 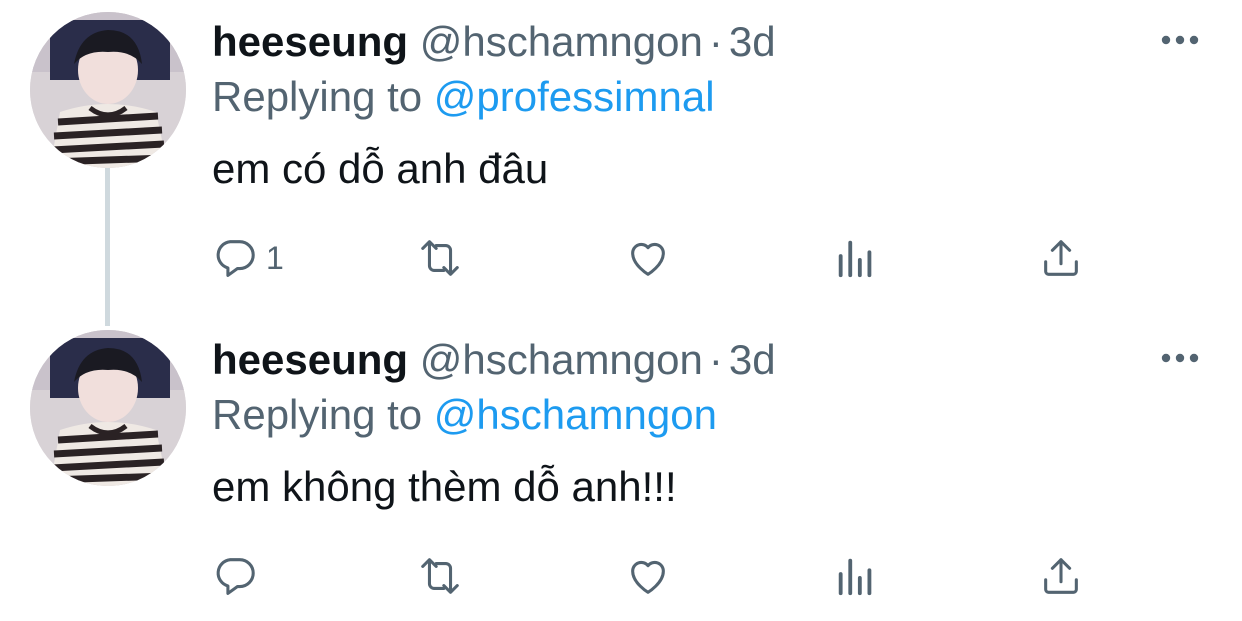 What do you see at coordinates (444, 486) in the screenshot?
I see `tweet-text: em không thèm dỗ anh!!!` at bounding box center [444, 486].